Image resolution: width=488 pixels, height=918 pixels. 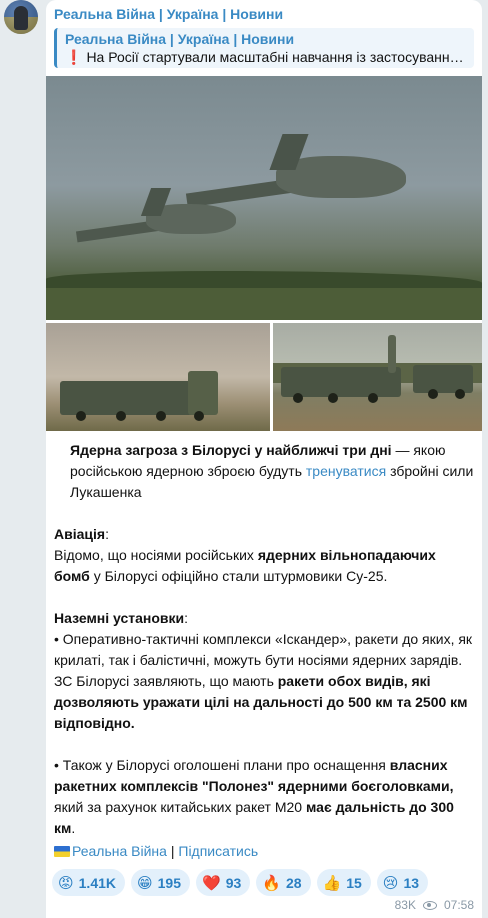 What do you see at coordinates (107, 534) in the screenshot?
I see `aviation-colon: :` at bounding box center [107, 534].